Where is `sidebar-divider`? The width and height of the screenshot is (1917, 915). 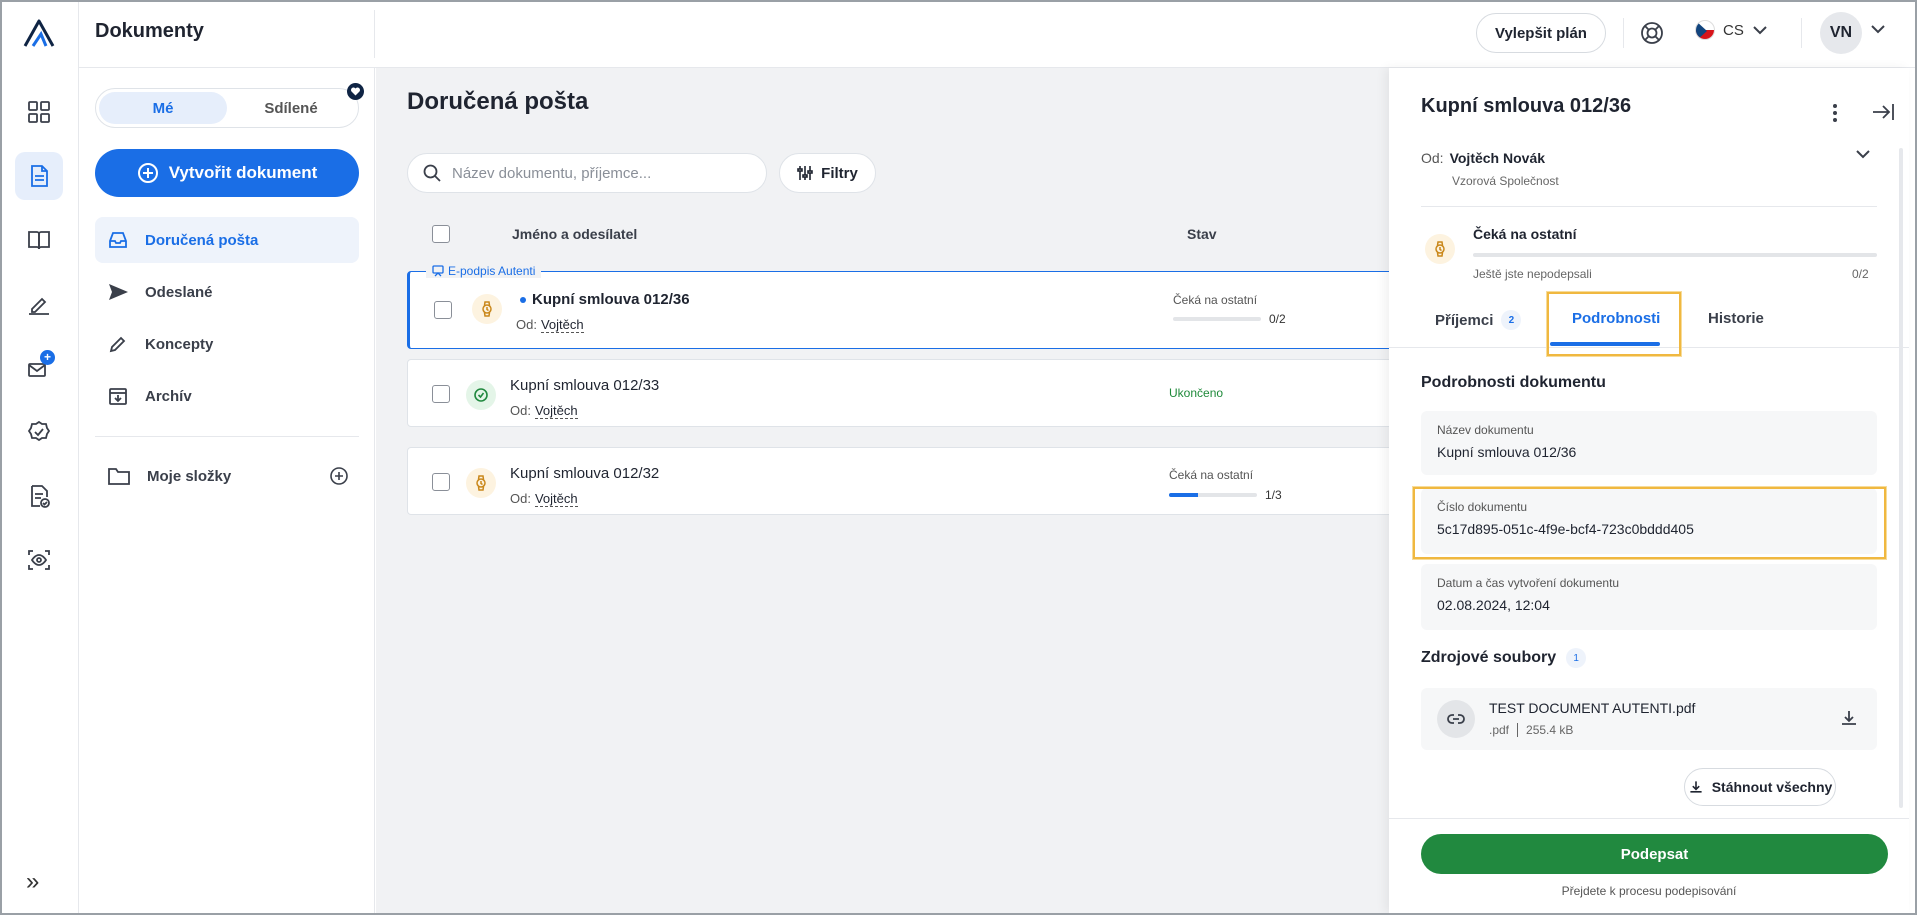
sidebar-divider is located at coordinates (227, 436).